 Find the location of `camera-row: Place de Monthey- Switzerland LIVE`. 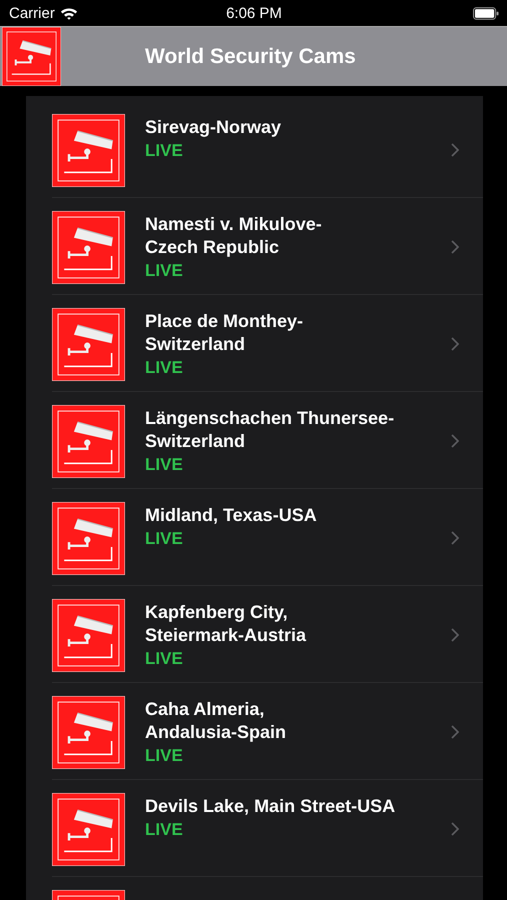

camera-row: Place de Monthey- Switzerland LIVE is located at coordinates (267, 343).